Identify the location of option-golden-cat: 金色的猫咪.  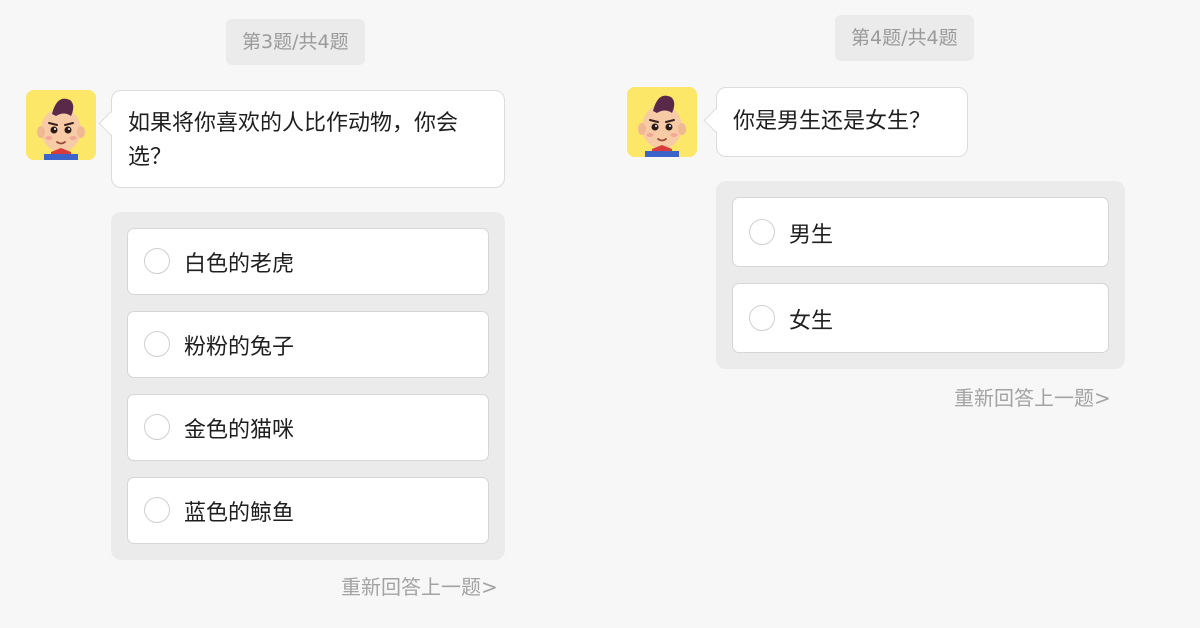
(308, 427).